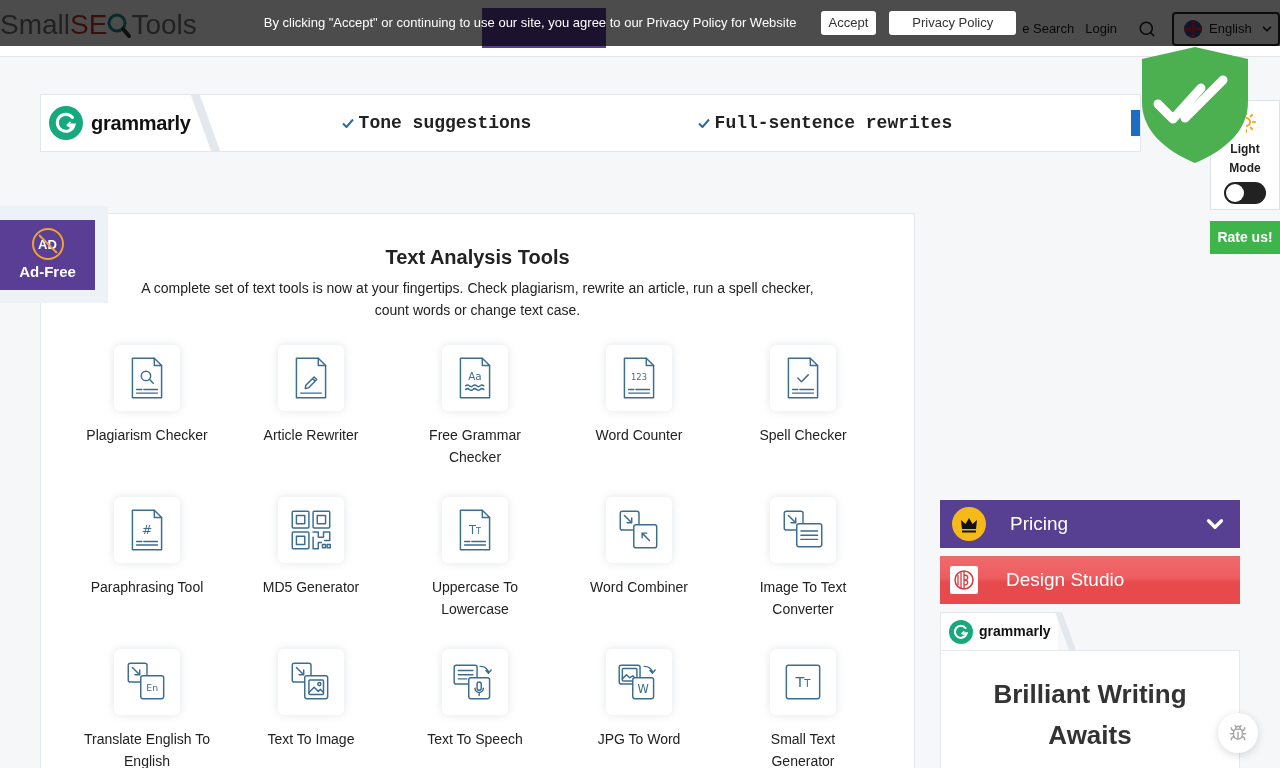  I want to click on tool-link: MD5 Generator, so click(311, 587).